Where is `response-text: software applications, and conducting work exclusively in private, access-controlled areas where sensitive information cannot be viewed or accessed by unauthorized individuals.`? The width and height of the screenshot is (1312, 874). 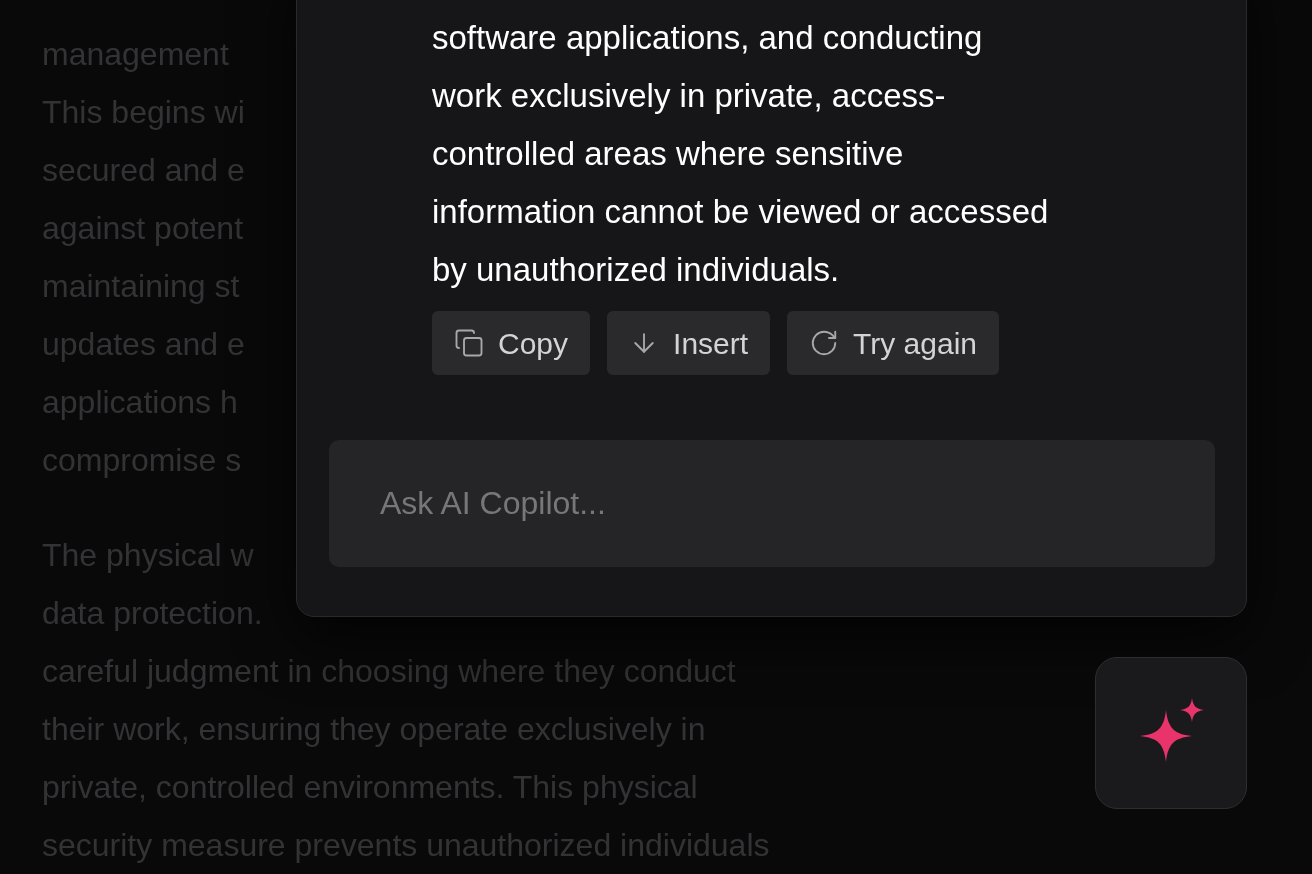
response-text: software applications, and conducting work exclusively in private, access-controlled areas where sensitive information cannot be viewed or accessed by unauthorized individuals. is located at coordinates (741, 154).